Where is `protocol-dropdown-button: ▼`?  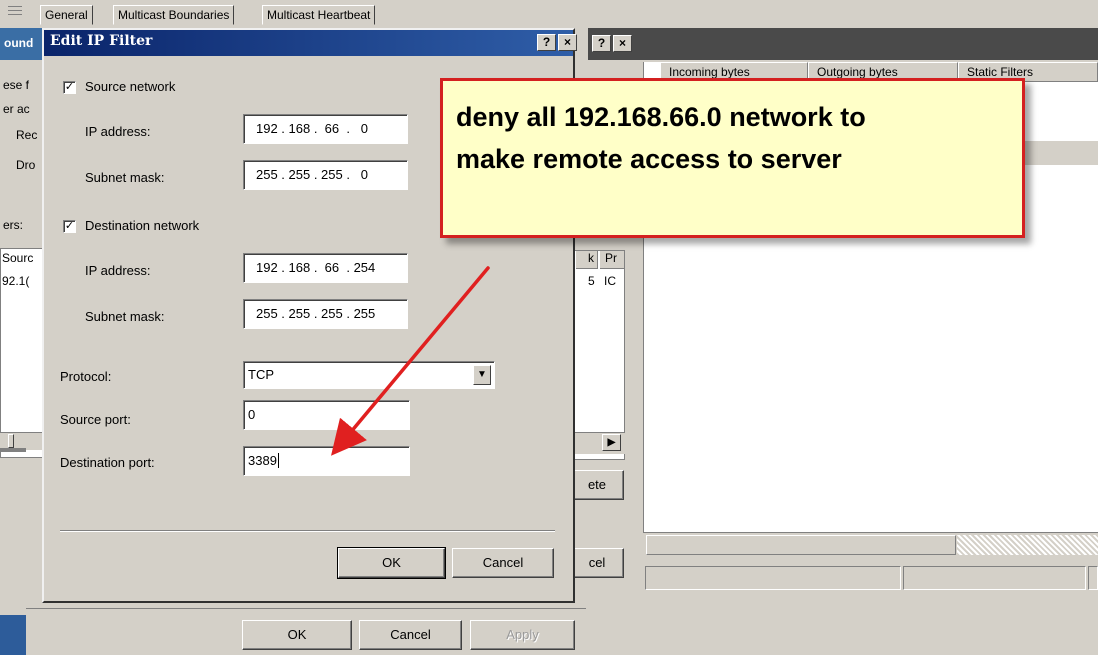 protocol-dropdown-button: ▼ is located at coordinates (482, 375).